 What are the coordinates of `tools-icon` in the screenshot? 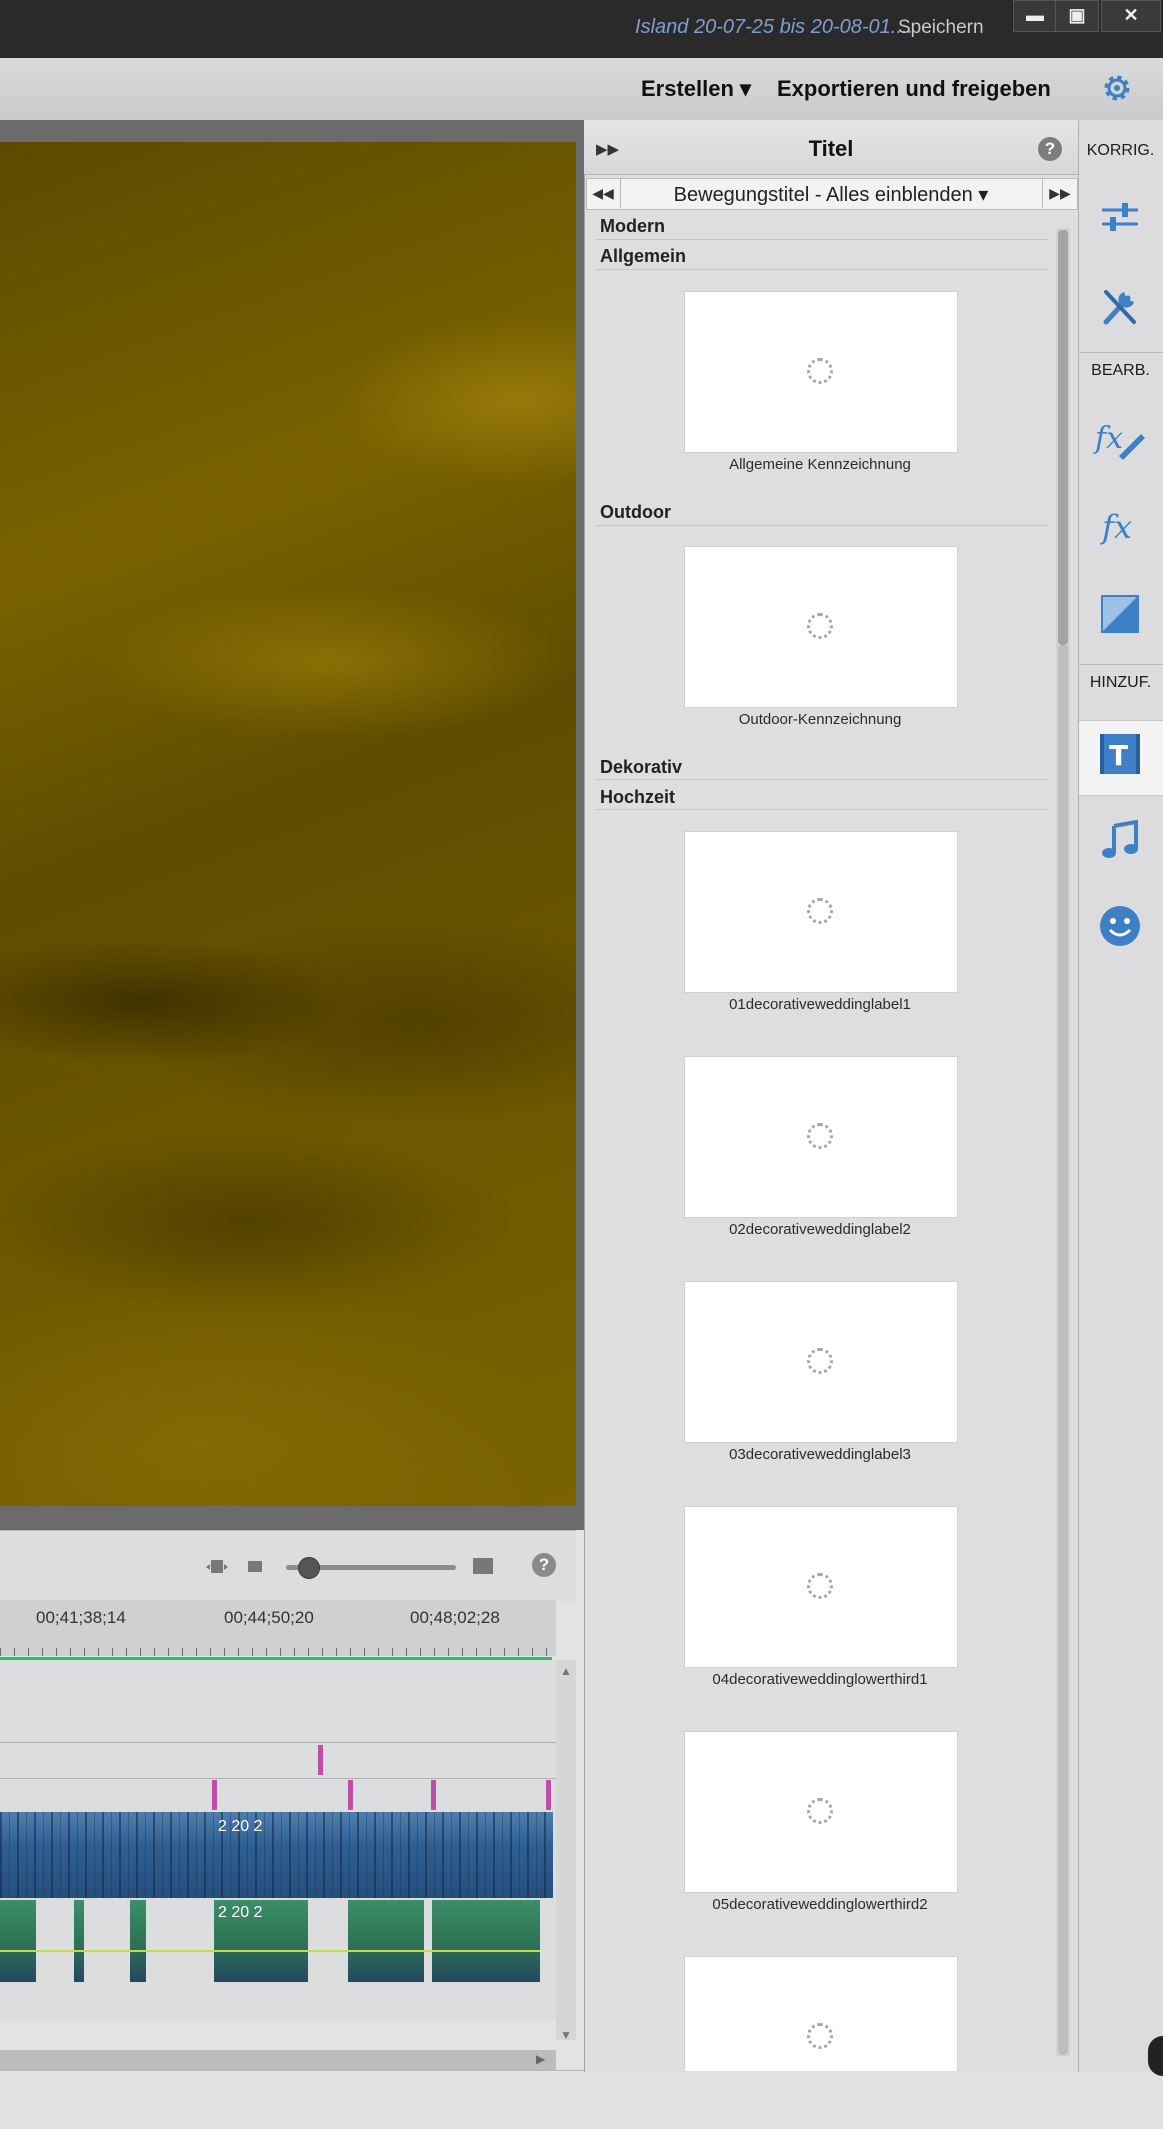 It's located at (1120, 306).